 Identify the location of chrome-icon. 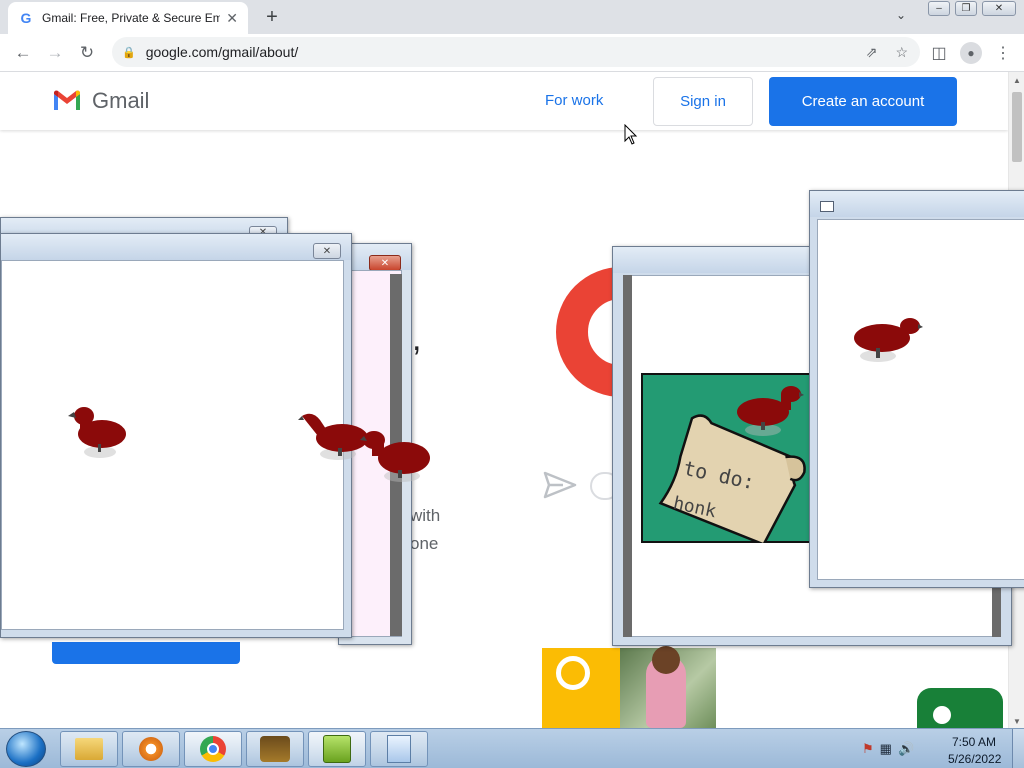
(213, 749).